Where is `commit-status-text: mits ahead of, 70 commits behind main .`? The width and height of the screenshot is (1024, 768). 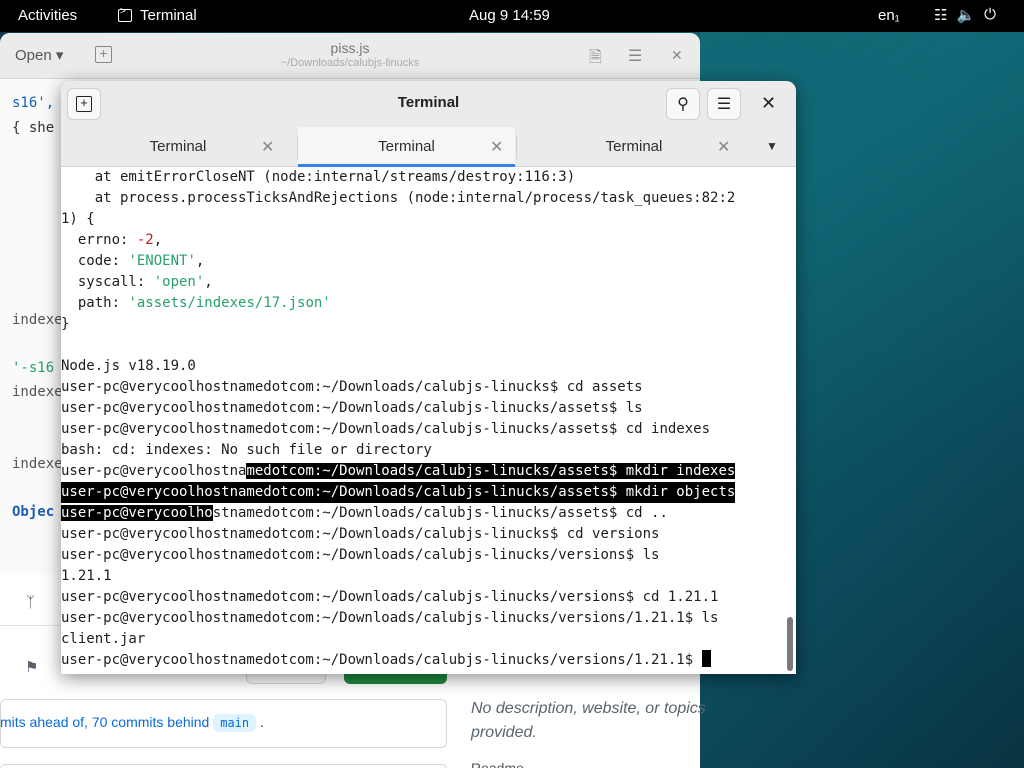 commit-status-text: mits ahead of, 70 commits behind main . is located at coordinates (132, 723).